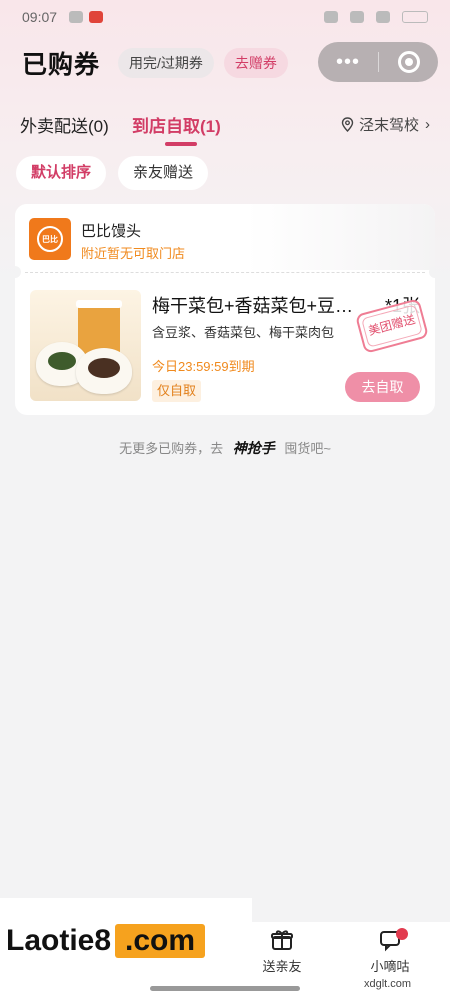 This screenshot has height=1000, width=450. I want to click on home-indicator, so click(225, 988).